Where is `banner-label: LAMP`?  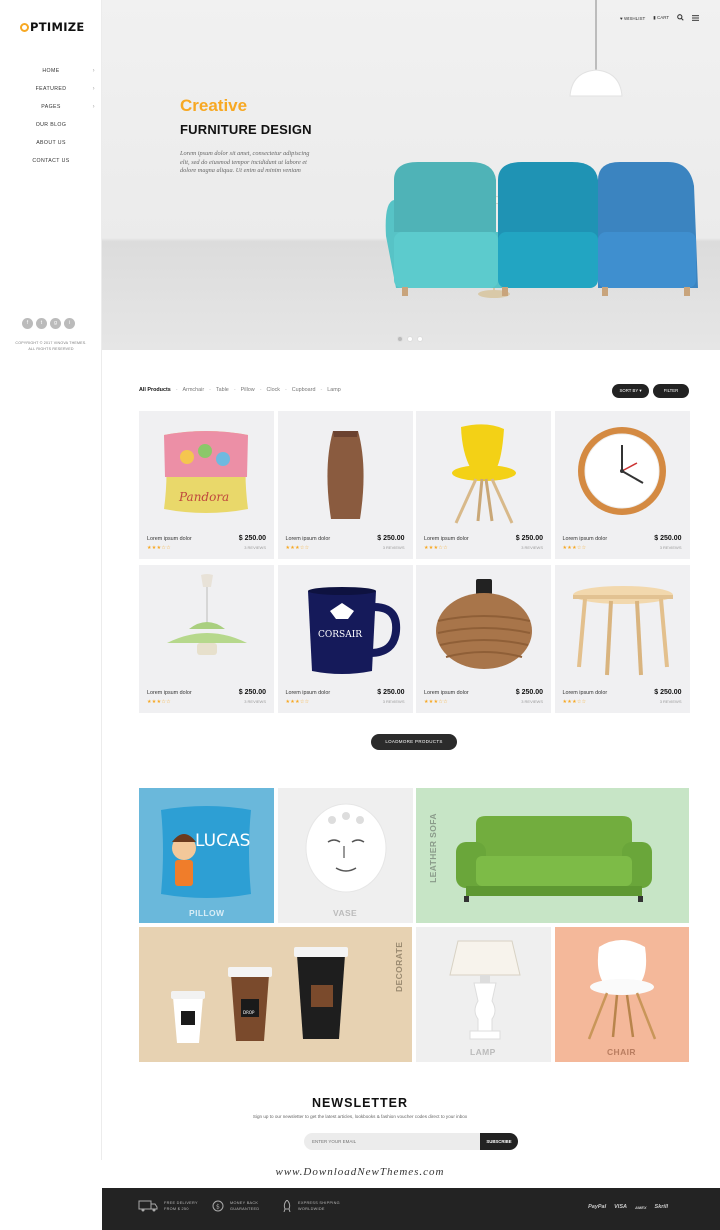 banner-label: LAMP is located at coordinates (483, 1052).